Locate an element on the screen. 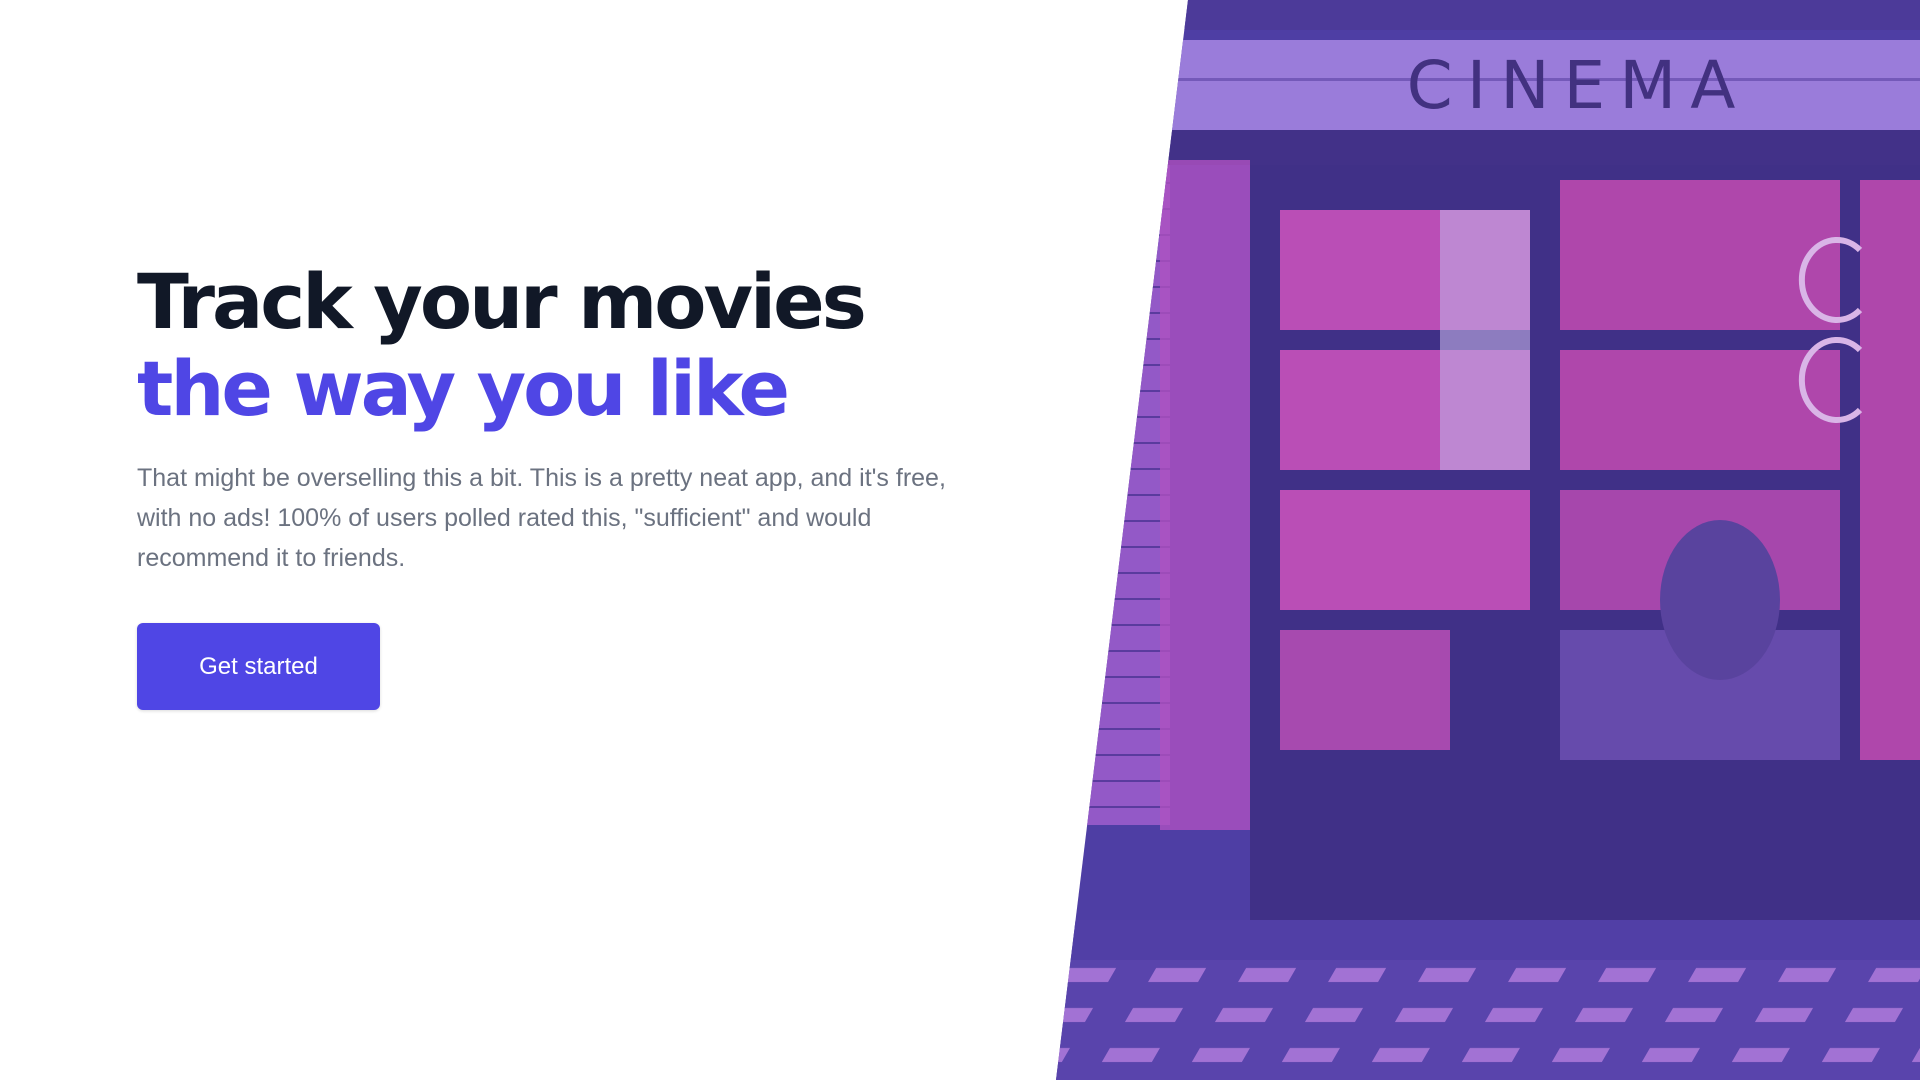 Image resolution: width=1920 pixels, height=1085 pixels. hero-title: Track your movies the way you like is located at coordinates (567, 345).